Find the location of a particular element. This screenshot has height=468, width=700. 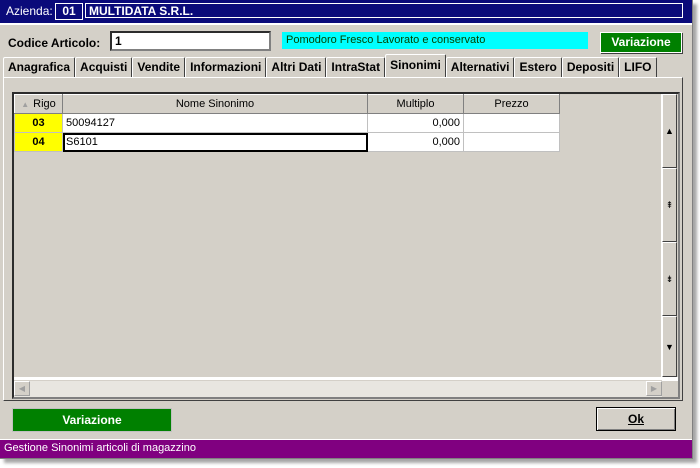

arrow-right-icon: ▶ is located at coordinates (654, 388).